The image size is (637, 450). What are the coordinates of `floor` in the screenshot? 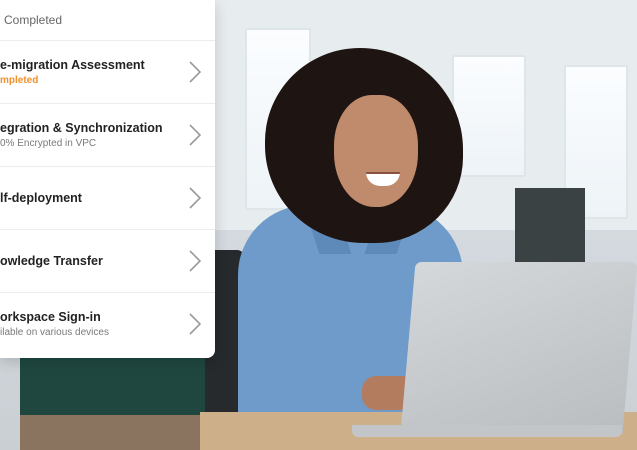 It's located at (120, 432).